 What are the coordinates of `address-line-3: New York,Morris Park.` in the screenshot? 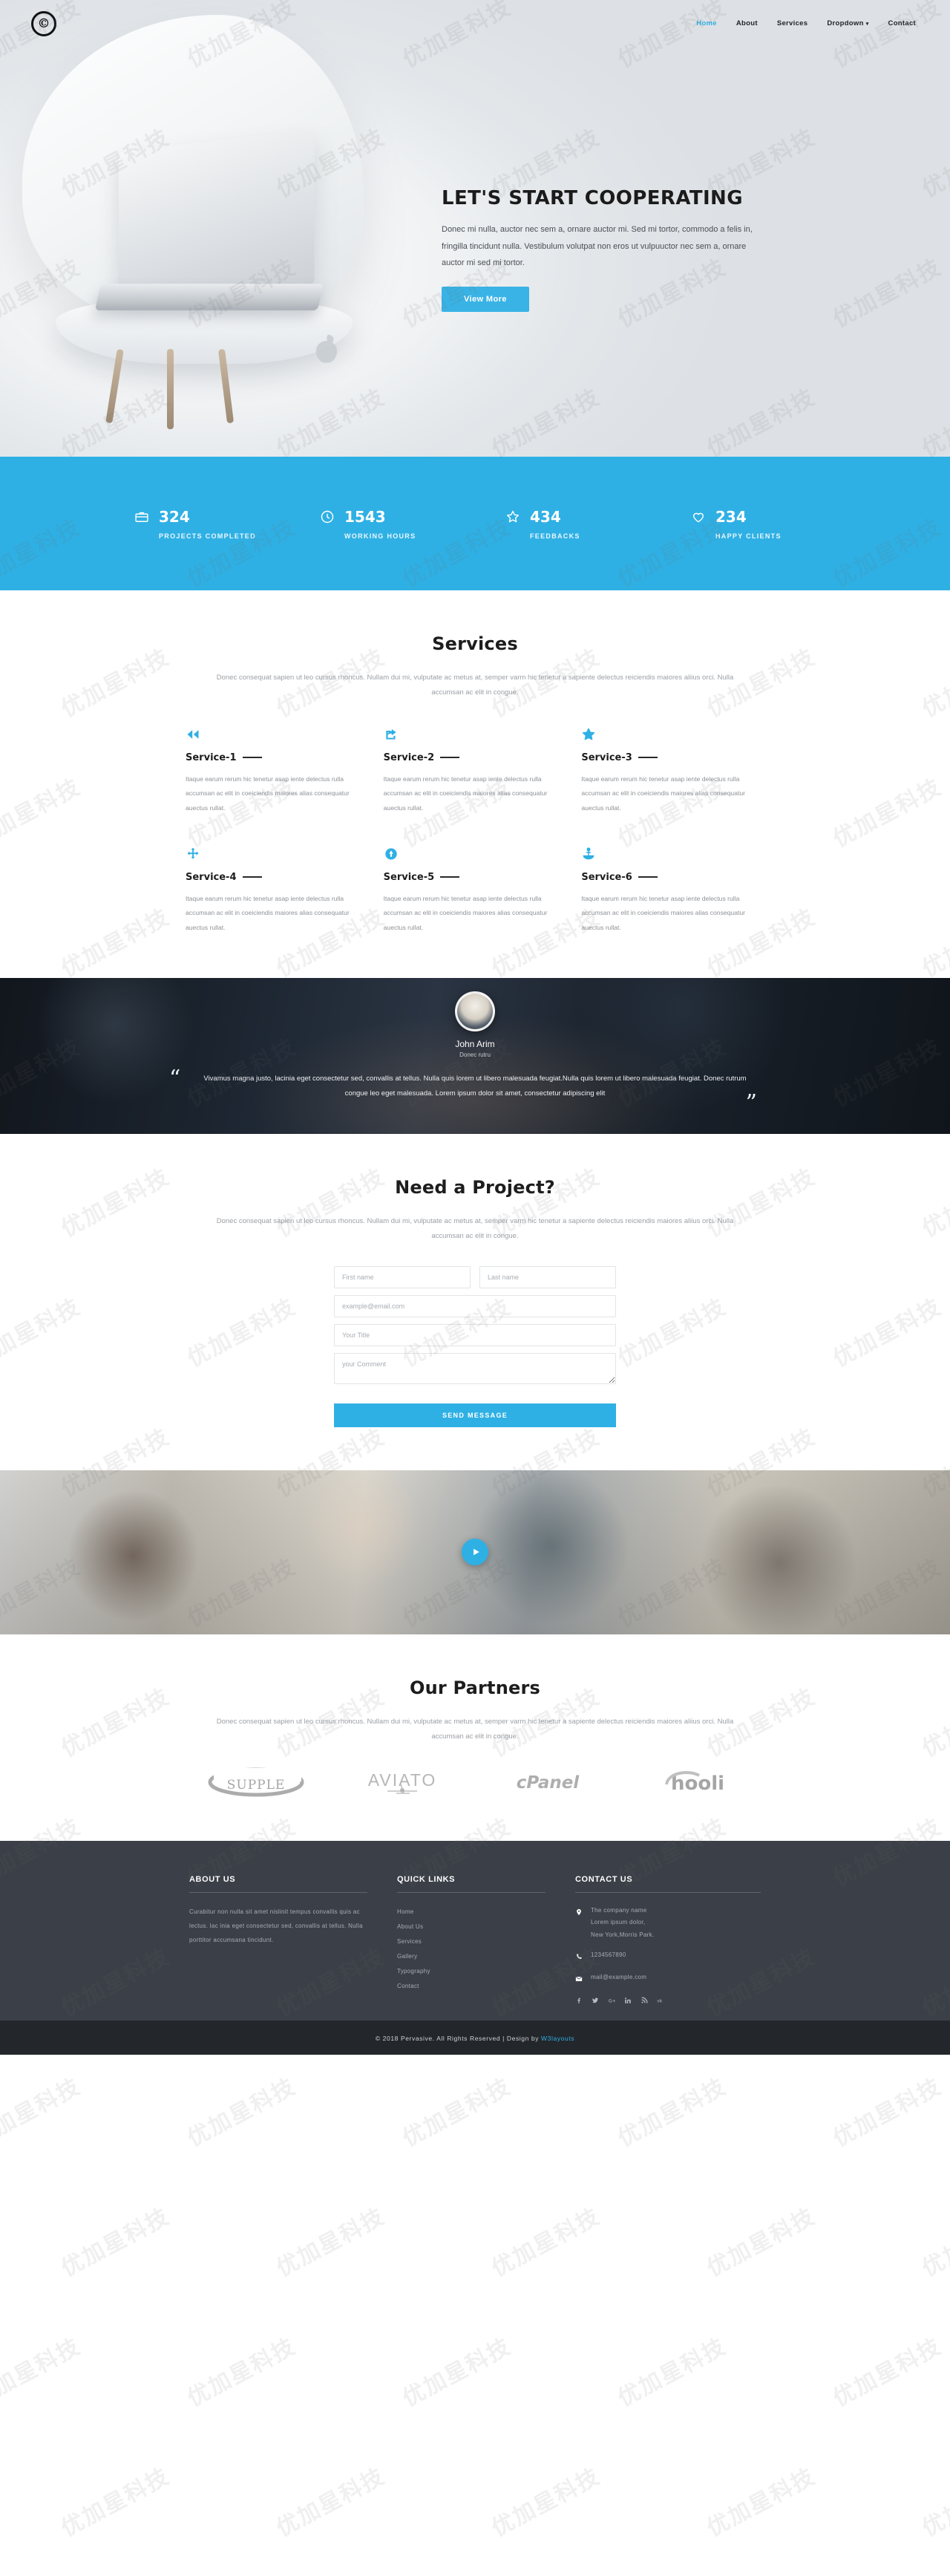 It's located at (623, 1935).